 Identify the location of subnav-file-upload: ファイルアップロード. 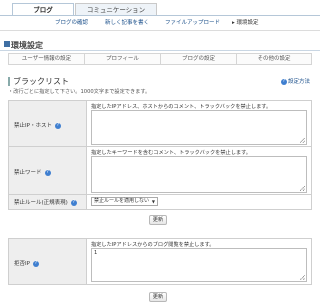
(192, 22).